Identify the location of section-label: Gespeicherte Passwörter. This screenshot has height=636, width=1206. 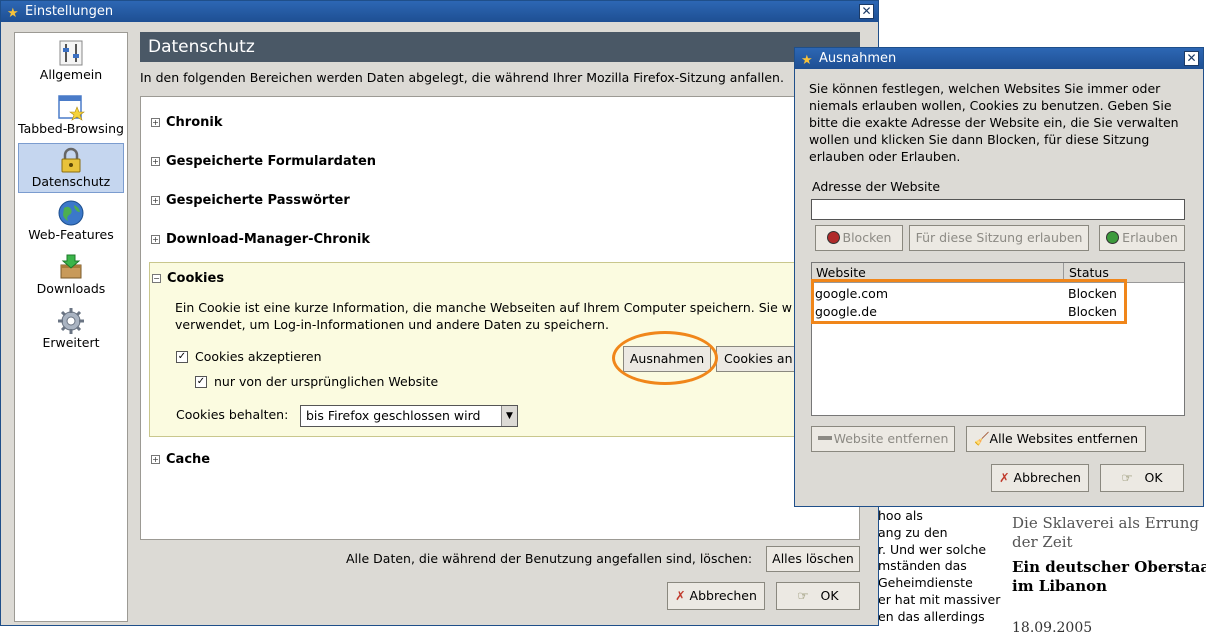
(258, 200).